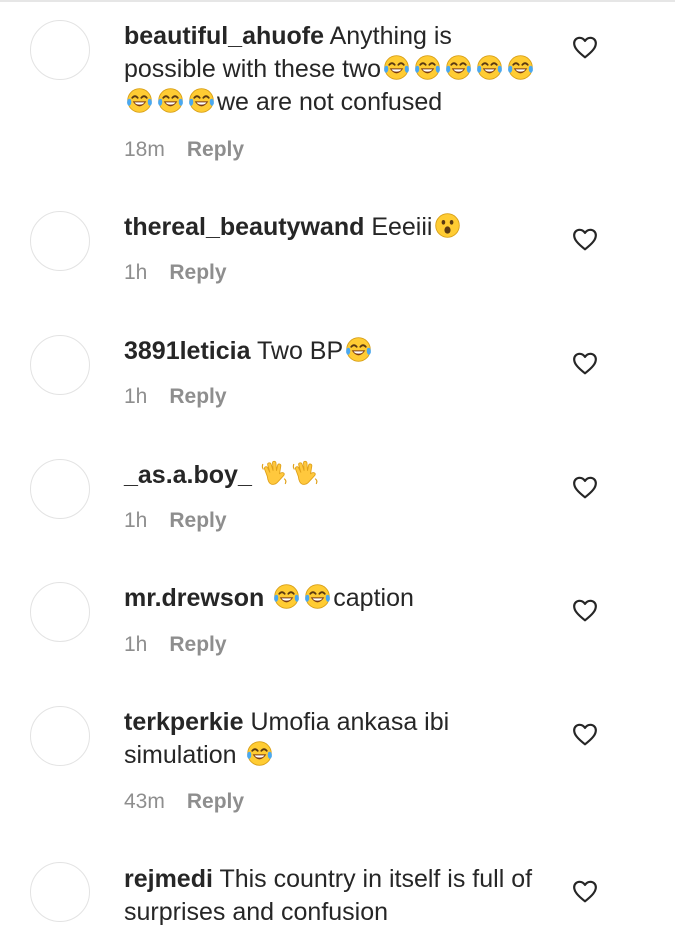 The image size is (675, 942). I want to click on comment-username: terkperkie, so click(184, 722).